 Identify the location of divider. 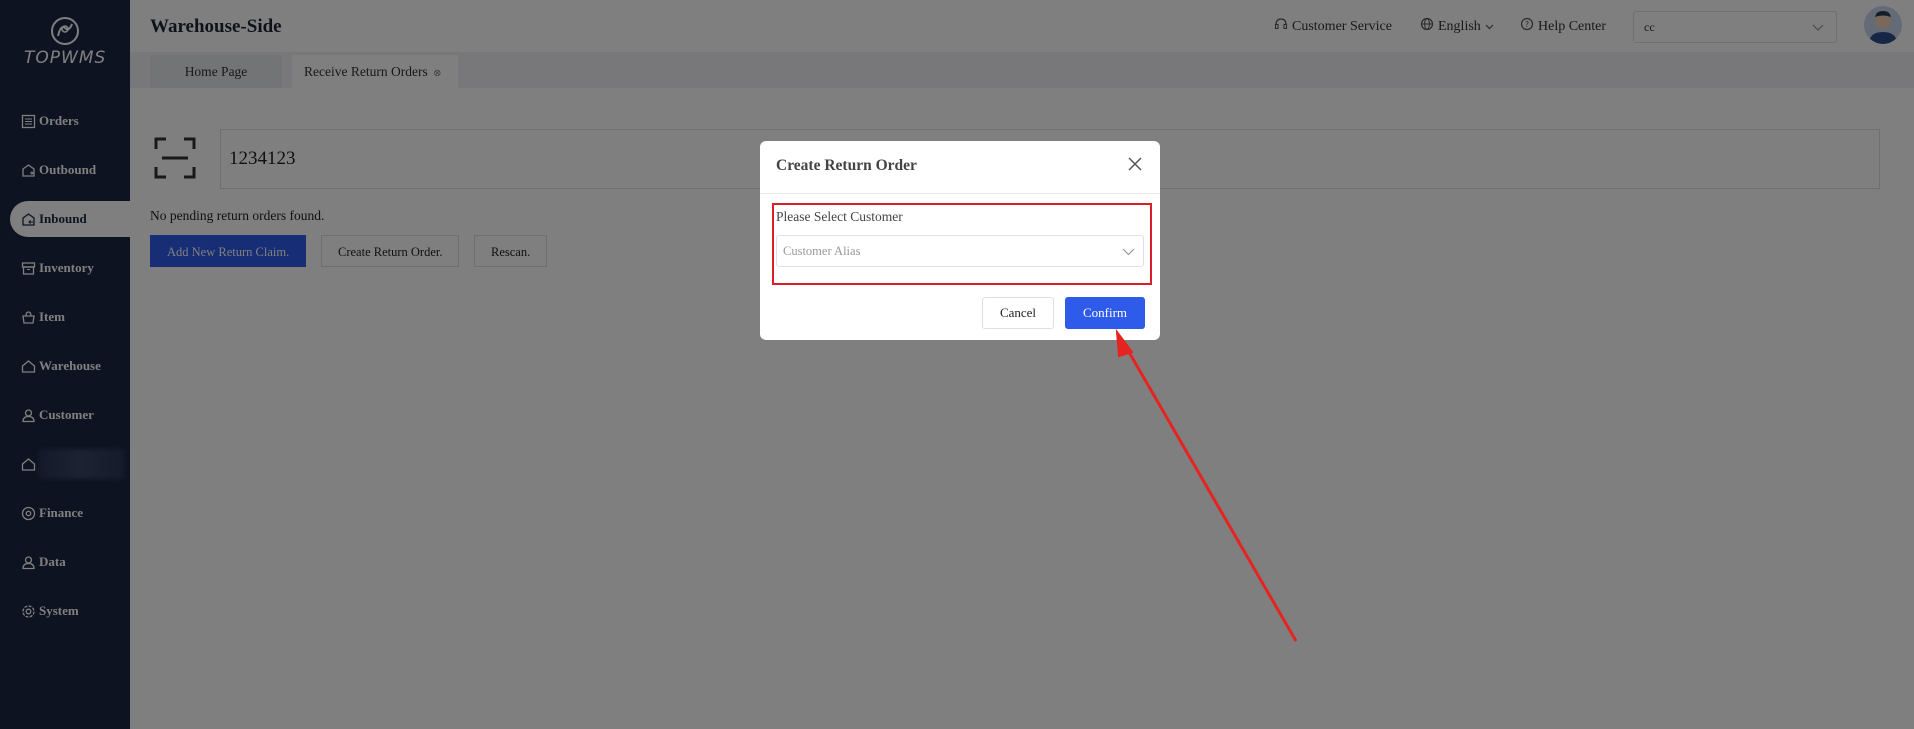
(960, 193).